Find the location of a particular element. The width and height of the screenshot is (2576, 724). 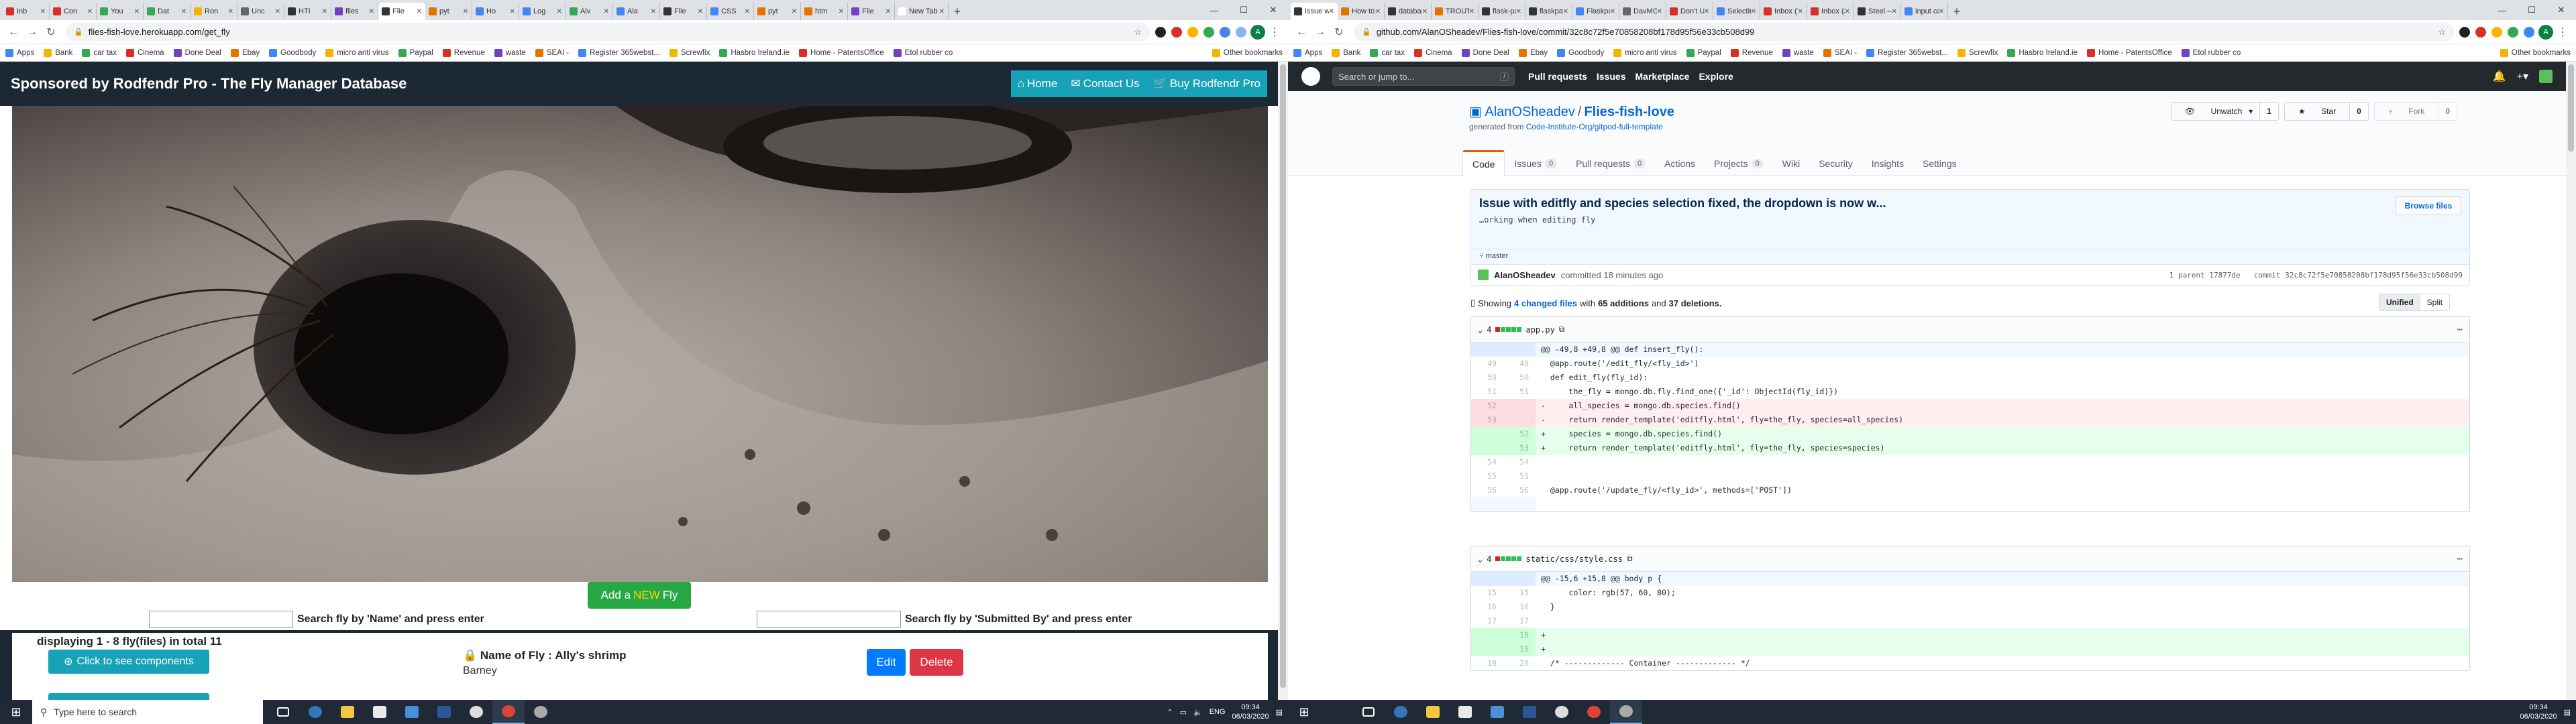

repo-tab: Issues 0 is located at coordinates (1535, 163).